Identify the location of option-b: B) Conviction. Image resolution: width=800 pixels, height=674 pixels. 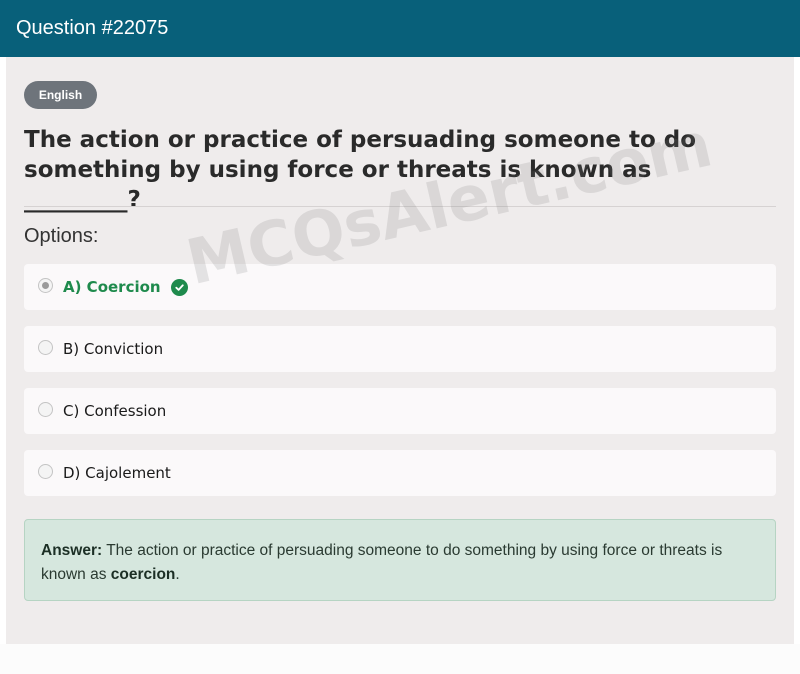
(400, 349).